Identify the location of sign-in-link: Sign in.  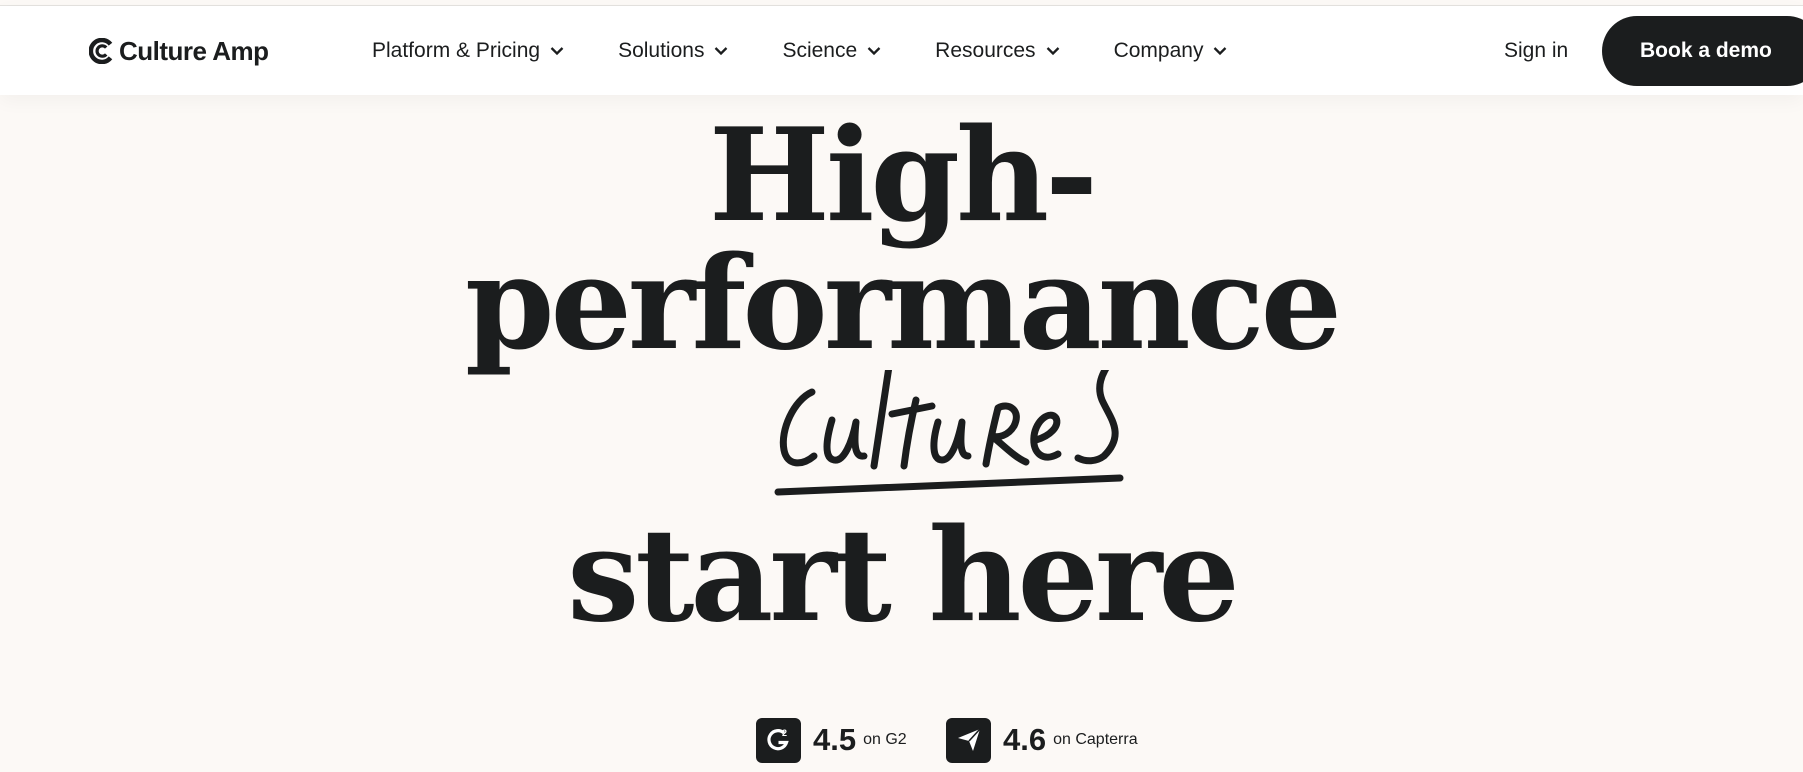
(1536, 50).